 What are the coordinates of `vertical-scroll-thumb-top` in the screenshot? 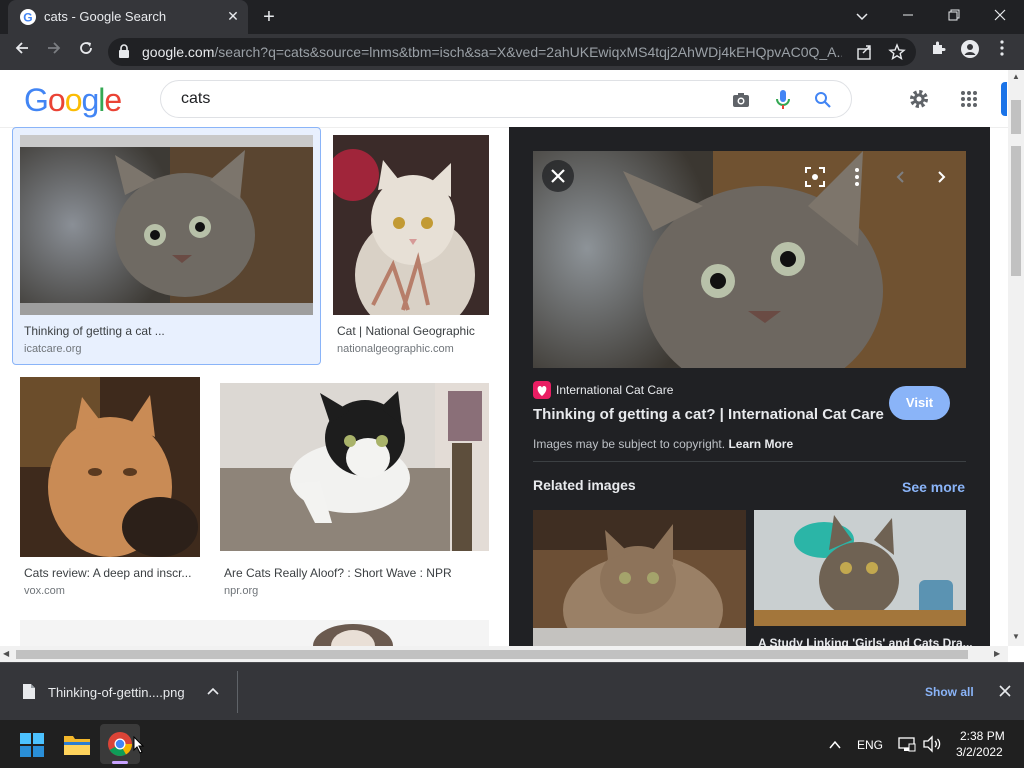 It's located at (1016, 117).